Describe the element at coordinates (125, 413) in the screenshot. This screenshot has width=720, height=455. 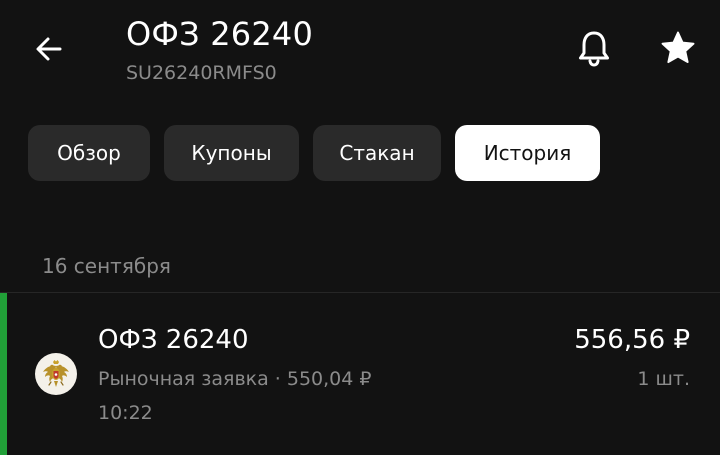
I see `transaction-time: 10:22` at that location.